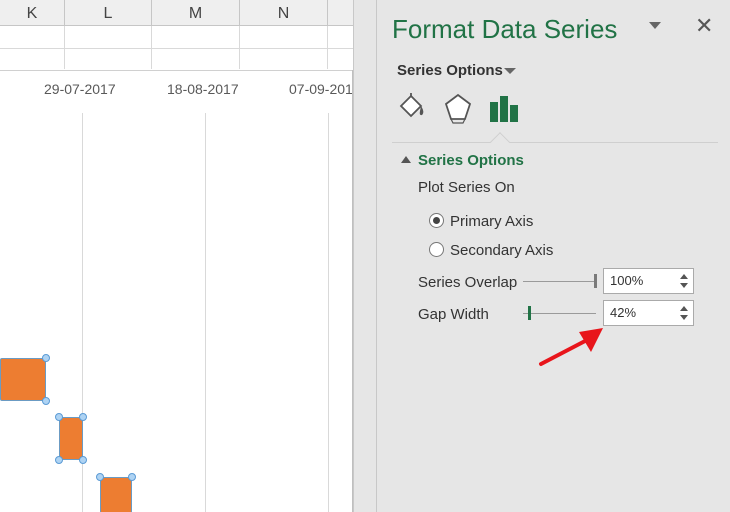 The image size is (730, 512). I want to click on gap-width-spinner: 42%, so click(648, 313).